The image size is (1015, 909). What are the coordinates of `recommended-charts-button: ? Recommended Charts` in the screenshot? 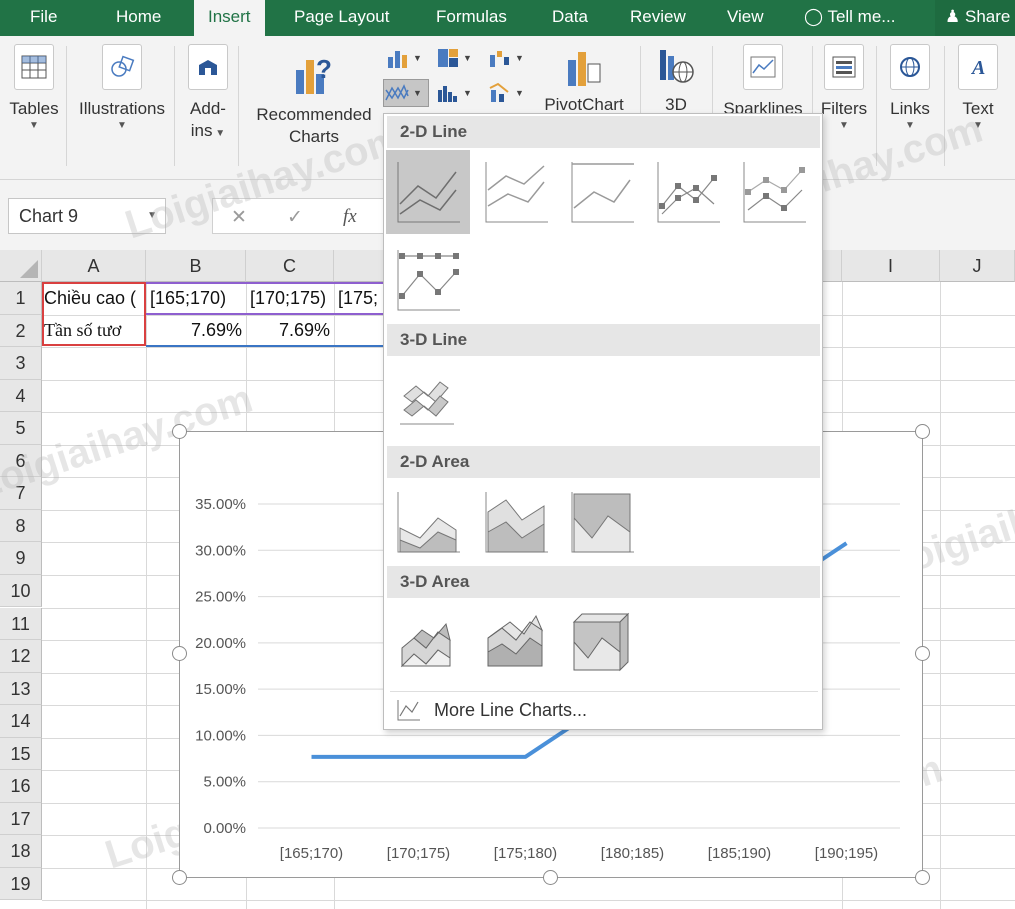 It's located at (314, 96).